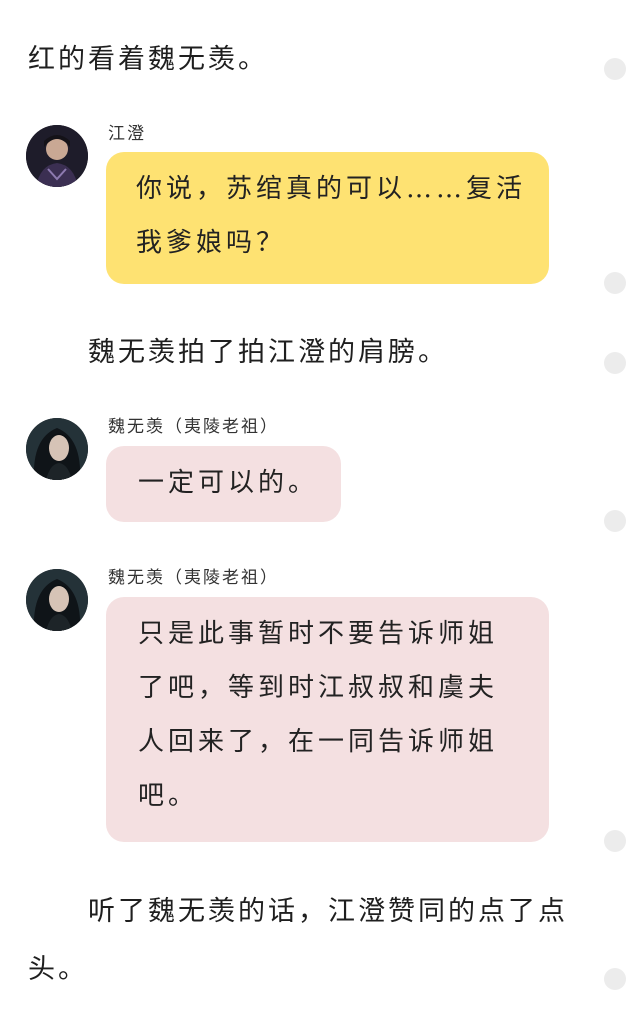 This screenshot has height=1016, width=640. What do you see at coordinates (328, 911) in the screenshot?
I see `narration-line: 听了魏无羡的话，江澄赞同的点了点` at bounding box center [328, 911].